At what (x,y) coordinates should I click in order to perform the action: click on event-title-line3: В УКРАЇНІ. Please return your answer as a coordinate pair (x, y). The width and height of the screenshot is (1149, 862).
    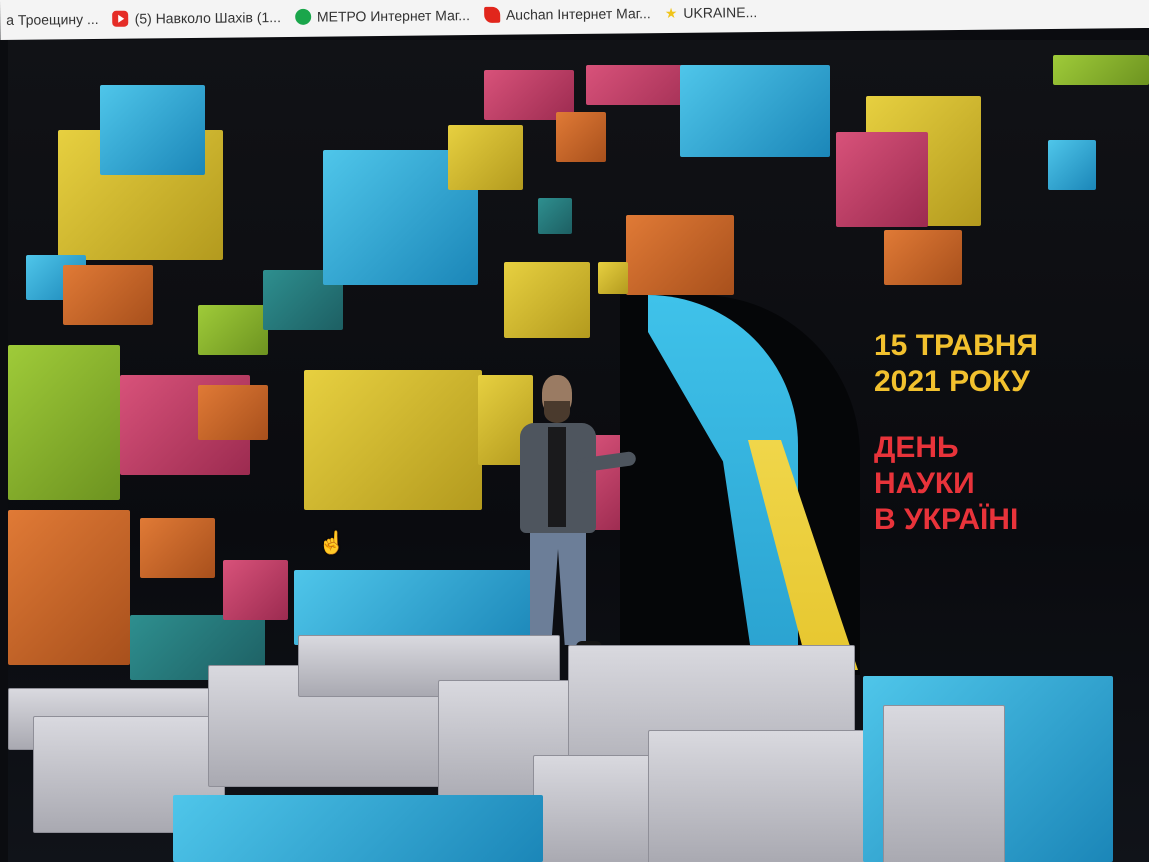
    Looking at the image, I should click on (946, 519).